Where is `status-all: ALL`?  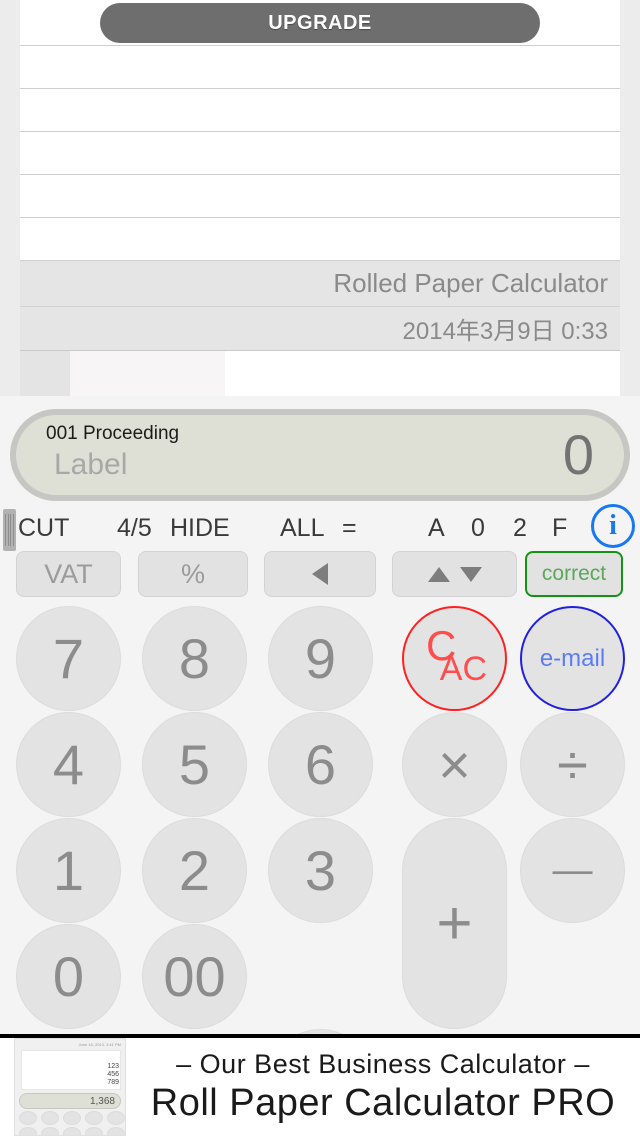
status-all: ALL is located at coordinates (302, 528).